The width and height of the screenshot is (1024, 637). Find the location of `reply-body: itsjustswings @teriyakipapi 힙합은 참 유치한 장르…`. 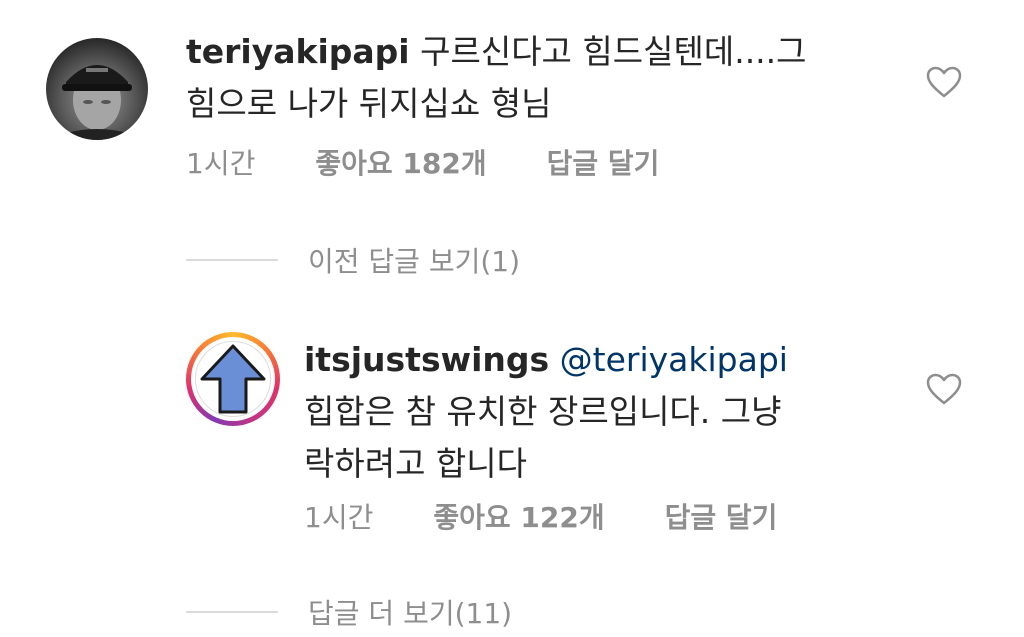

reply-body: itsjustswings @teriyakipapi 힙합은 참 유치한 장르… is located at coordinates (546, 412).